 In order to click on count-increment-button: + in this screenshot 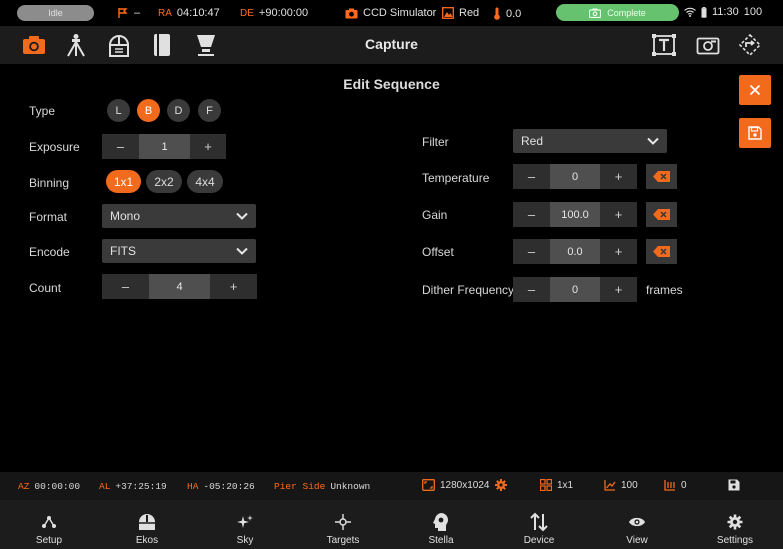, I will do `click(233, 286)`.